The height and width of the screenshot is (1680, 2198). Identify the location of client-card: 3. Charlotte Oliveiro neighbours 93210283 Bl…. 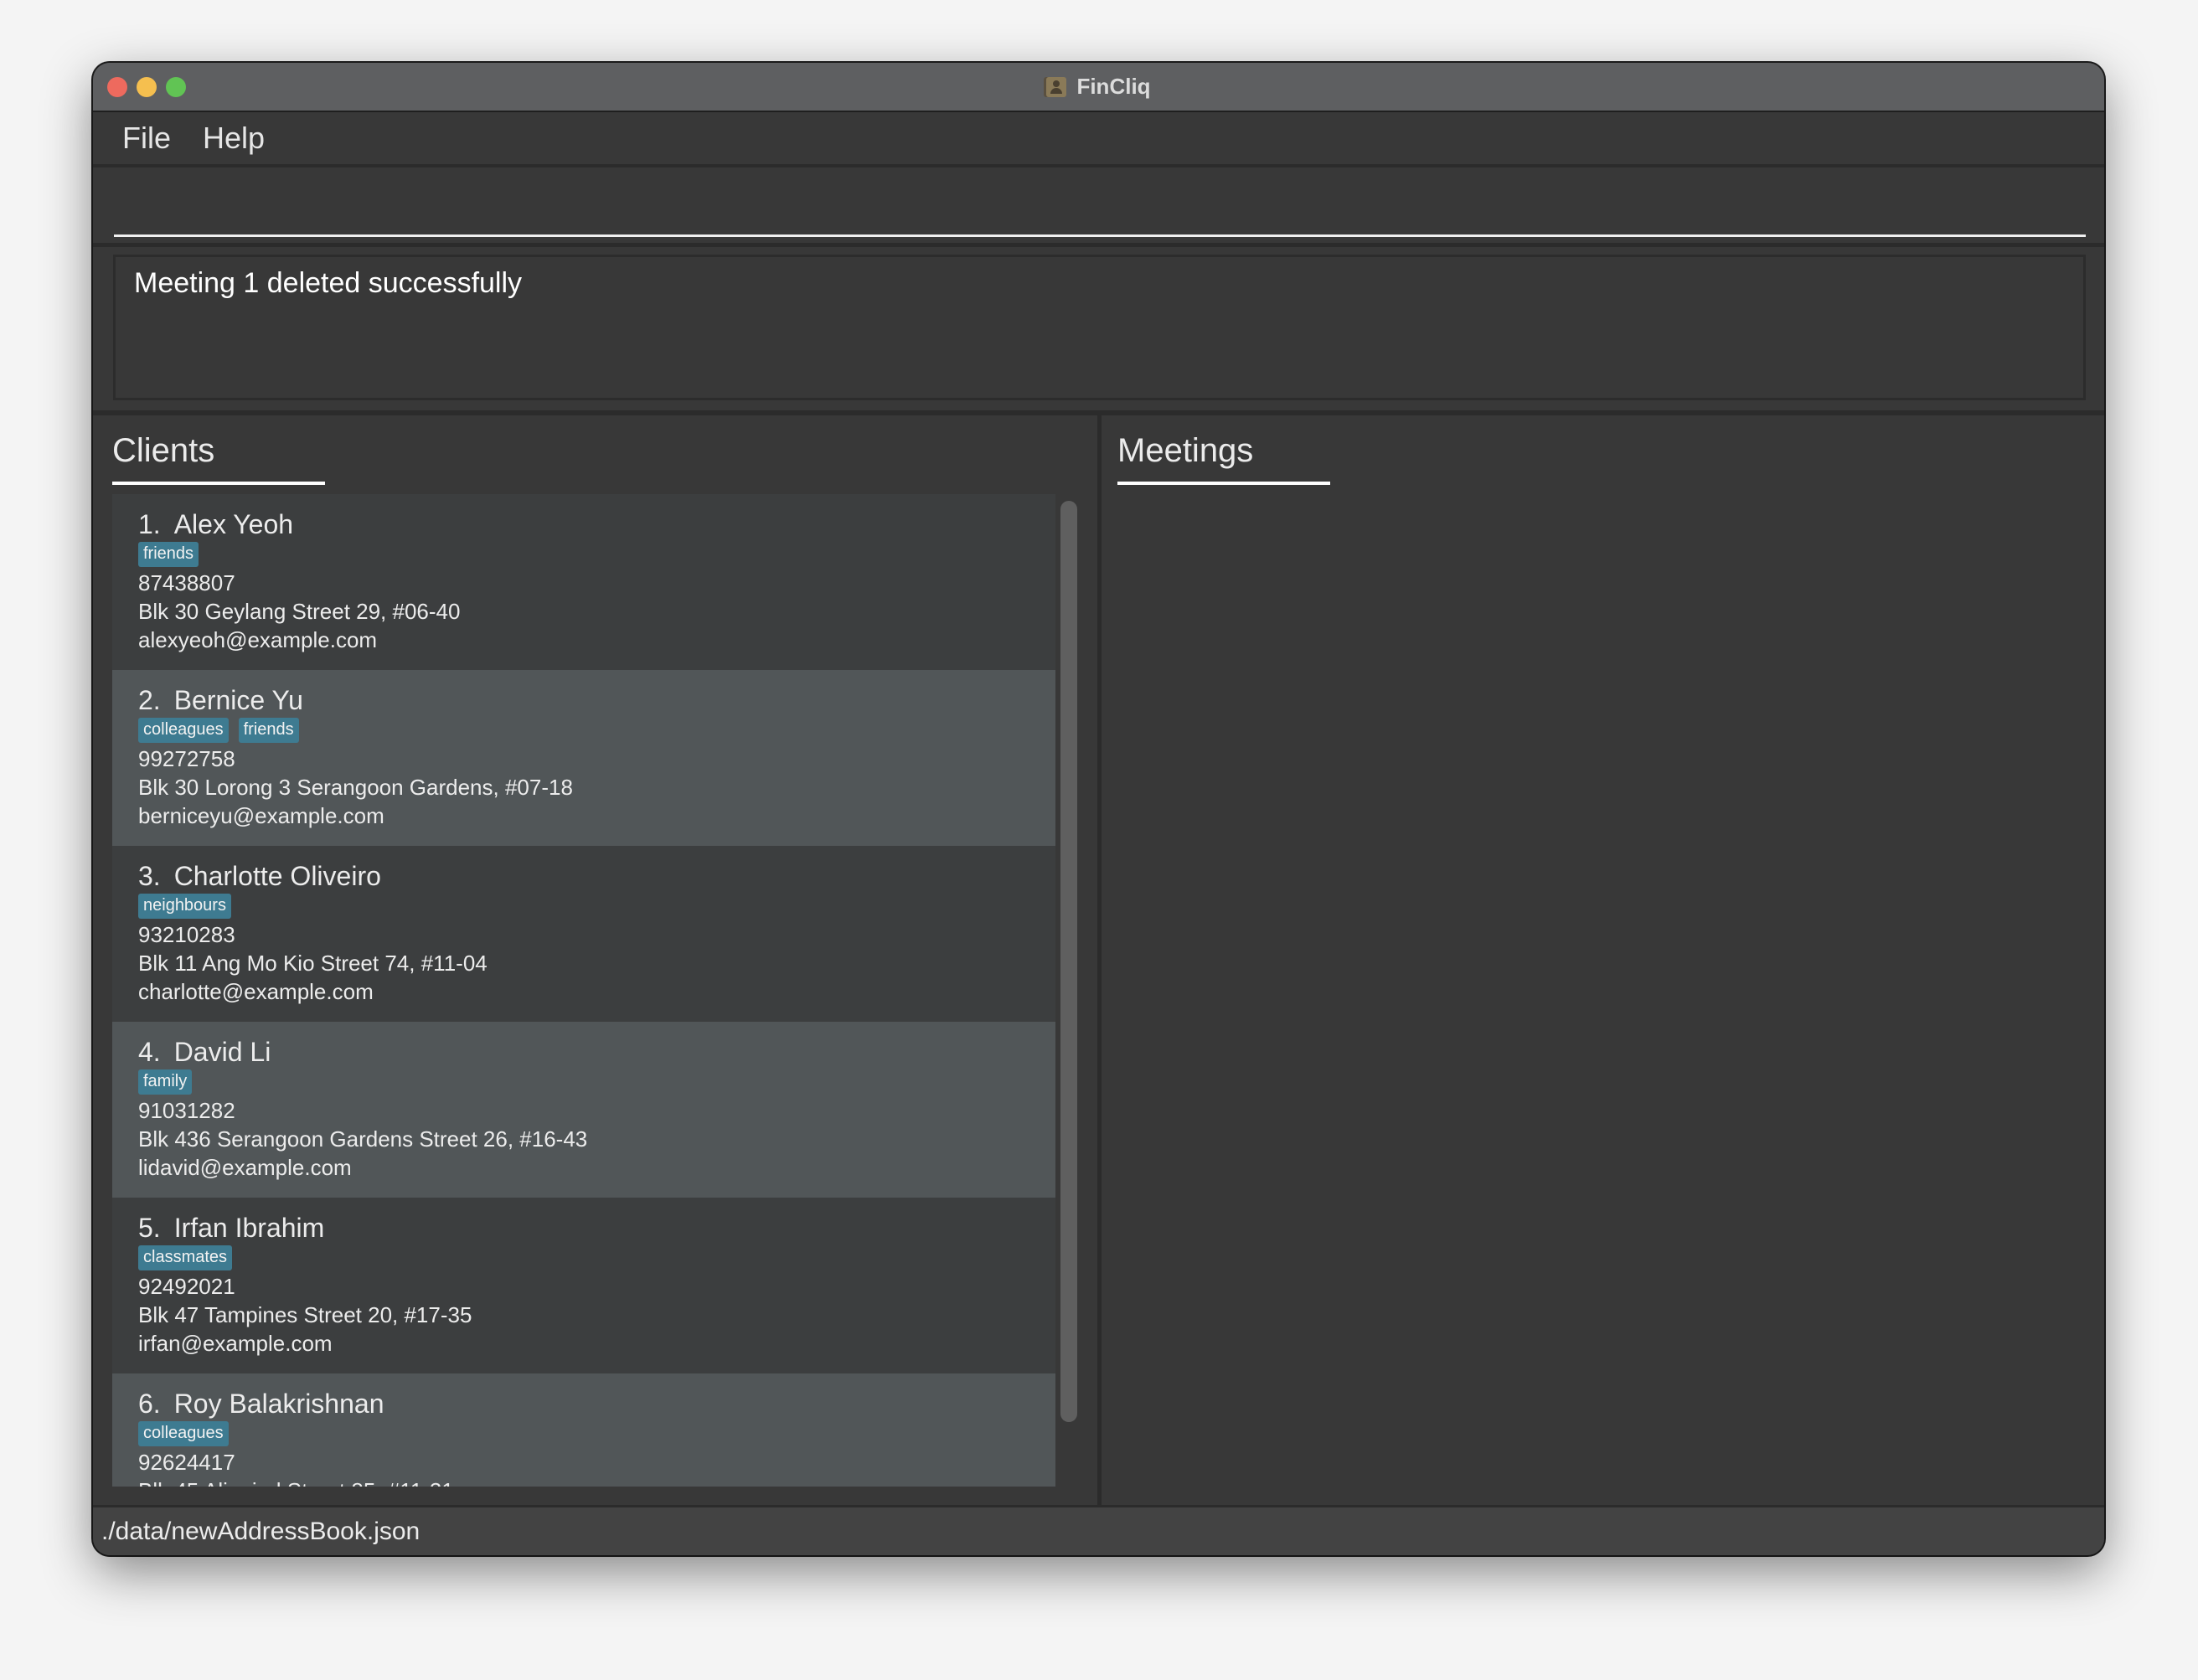
(583, 934).